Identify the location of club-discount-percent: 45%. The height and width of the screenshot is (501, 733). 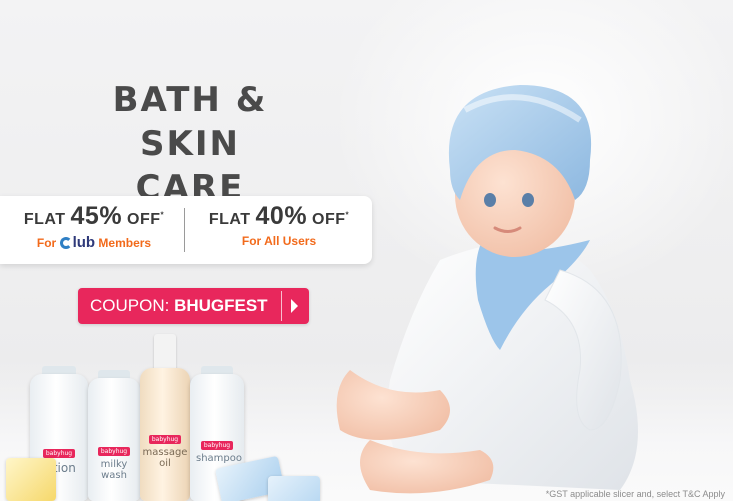
(96, 216).